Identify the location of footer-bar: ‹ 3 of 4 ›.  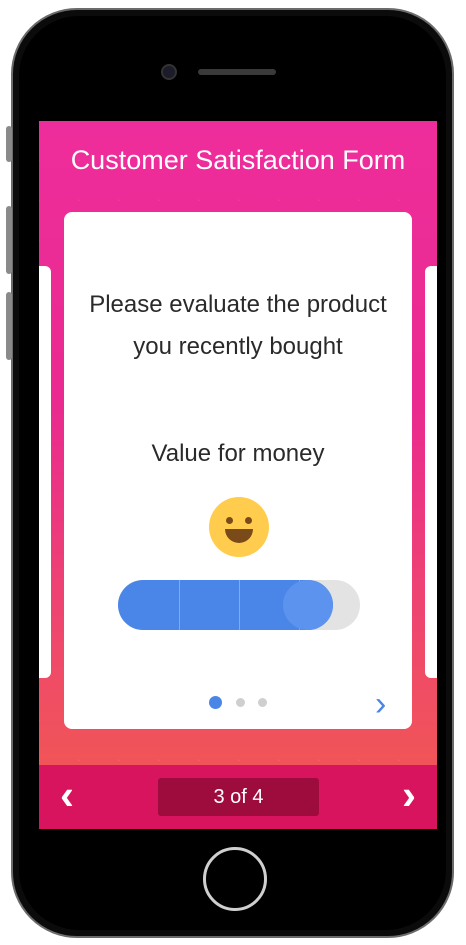
(238, 797).